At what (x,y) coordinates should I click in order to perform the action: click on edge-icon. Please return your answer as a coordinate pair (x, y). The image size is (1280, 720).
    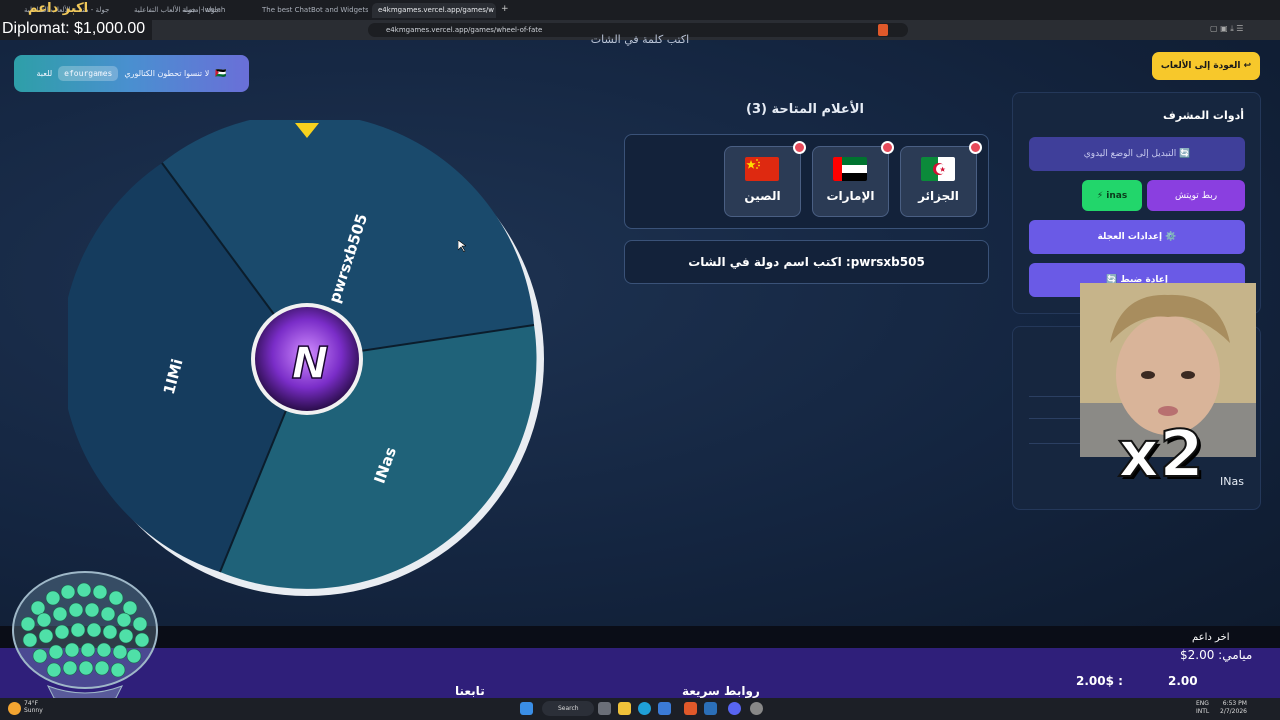
    Looking at the image, I should click on (644, 708).